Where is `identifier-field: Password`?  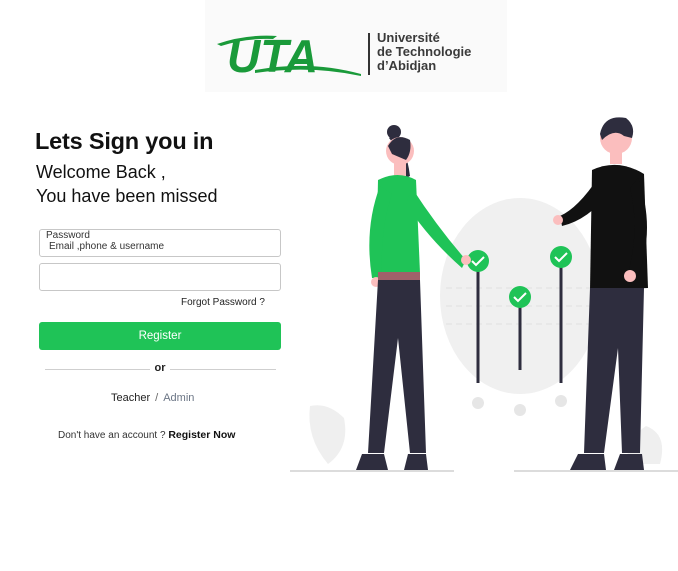
identifier-field: Password is located at coordinates (162, 243).